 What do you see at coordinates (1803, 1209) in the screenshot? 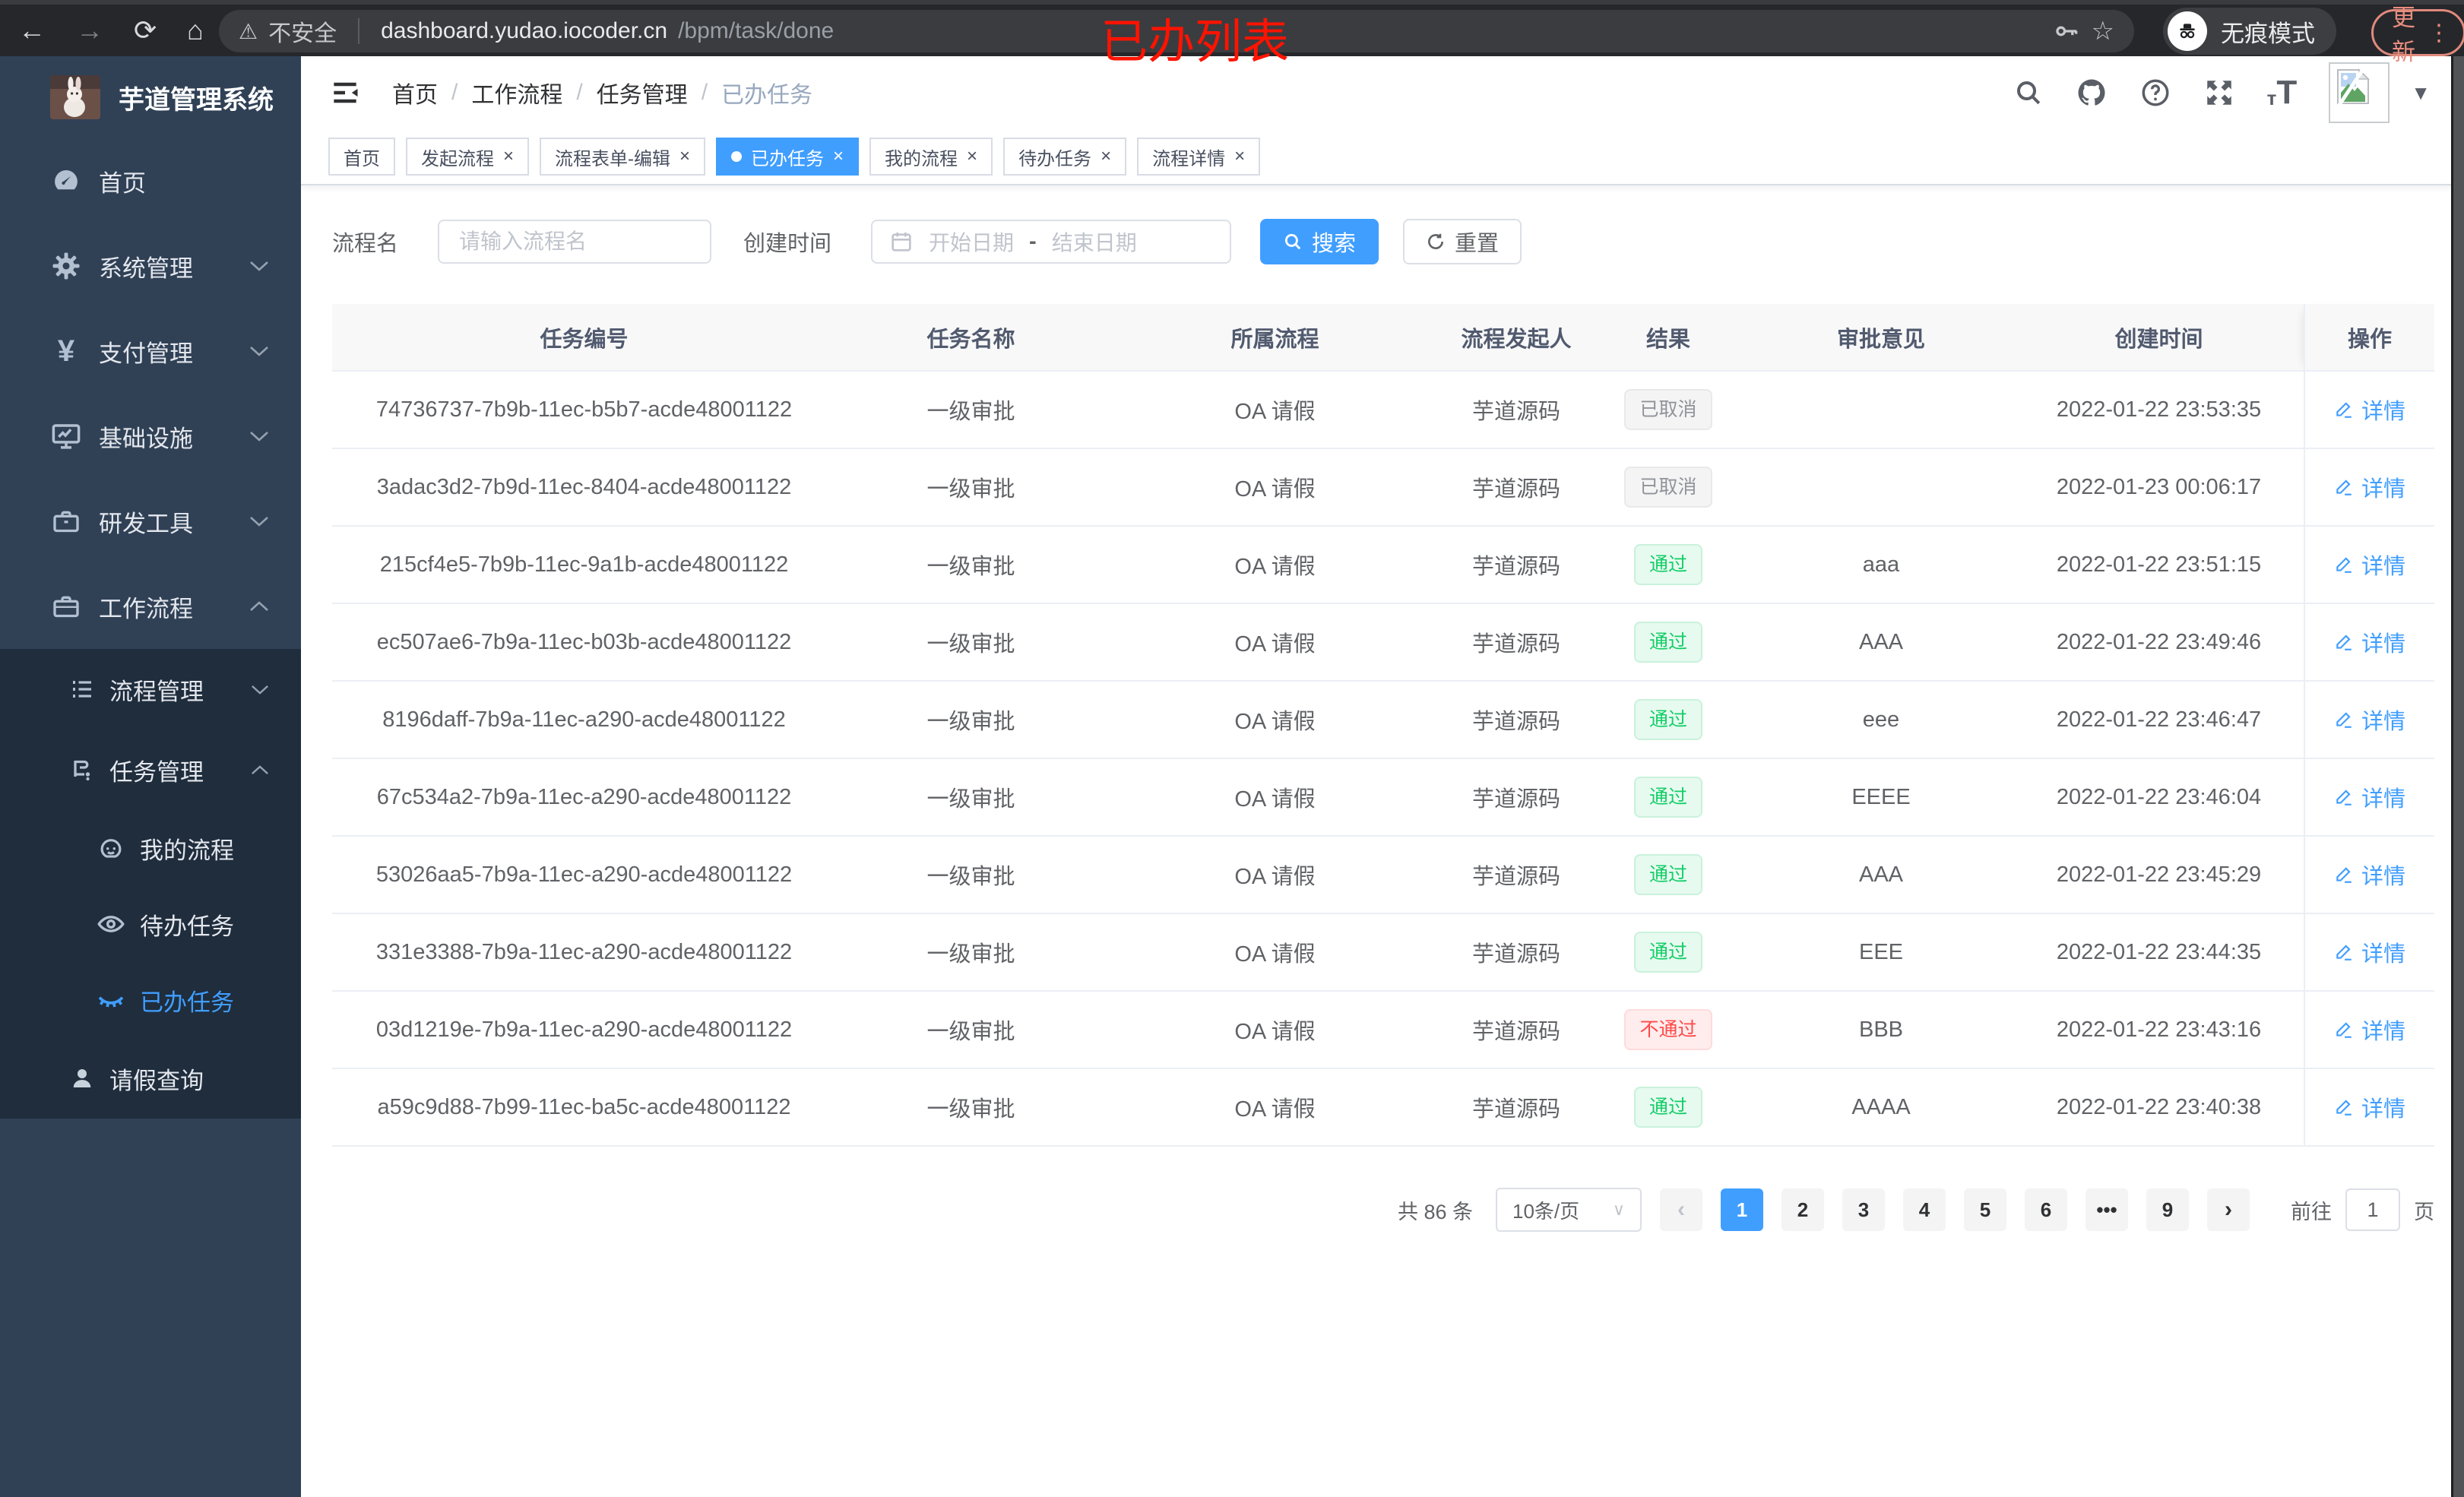
I see `page-number-button: 2` at bounding box center [1803, 1209].